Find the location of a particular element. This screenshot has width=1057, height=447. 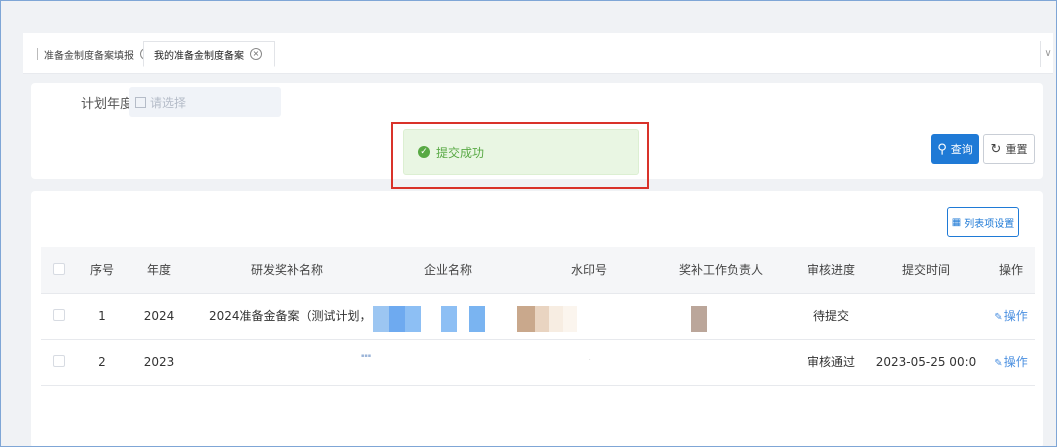

grid-icon: ▦ is located at coordinates (956, 222).